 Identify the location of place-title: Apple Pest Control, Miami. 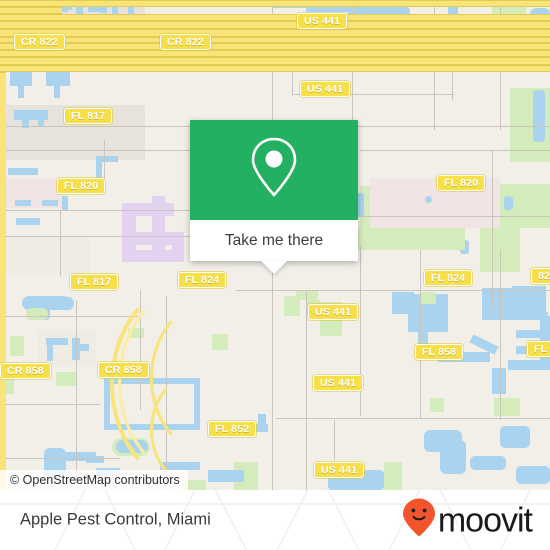
(115, 519).